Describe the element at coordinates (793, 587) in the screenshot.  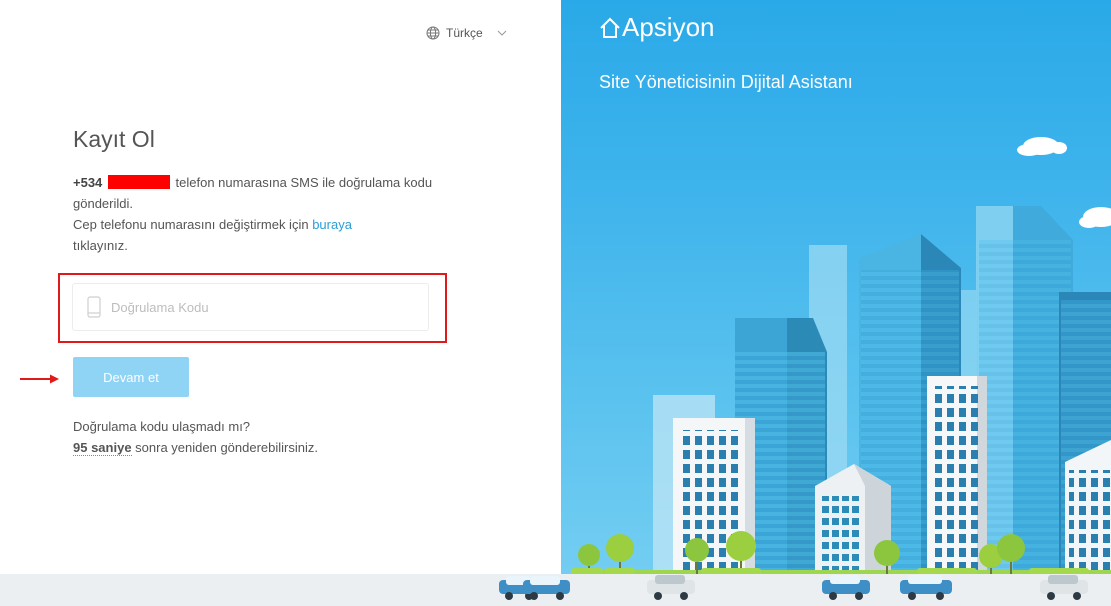
I see `car-icon` at that location.